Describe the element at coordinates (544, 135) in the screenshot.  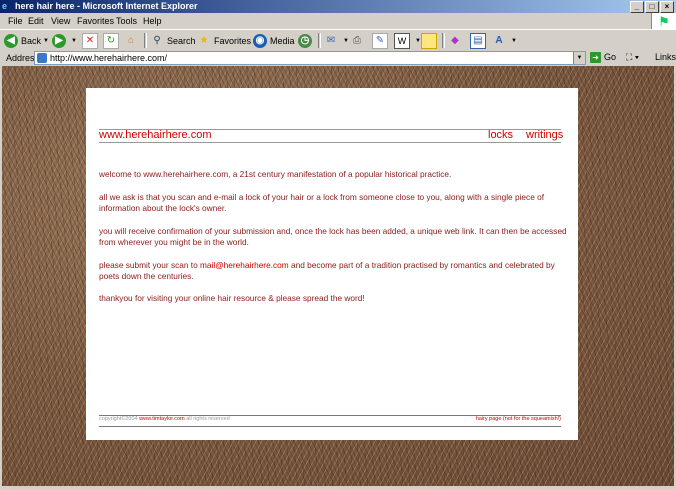
I see `nav-writings-link: writings` at that location.